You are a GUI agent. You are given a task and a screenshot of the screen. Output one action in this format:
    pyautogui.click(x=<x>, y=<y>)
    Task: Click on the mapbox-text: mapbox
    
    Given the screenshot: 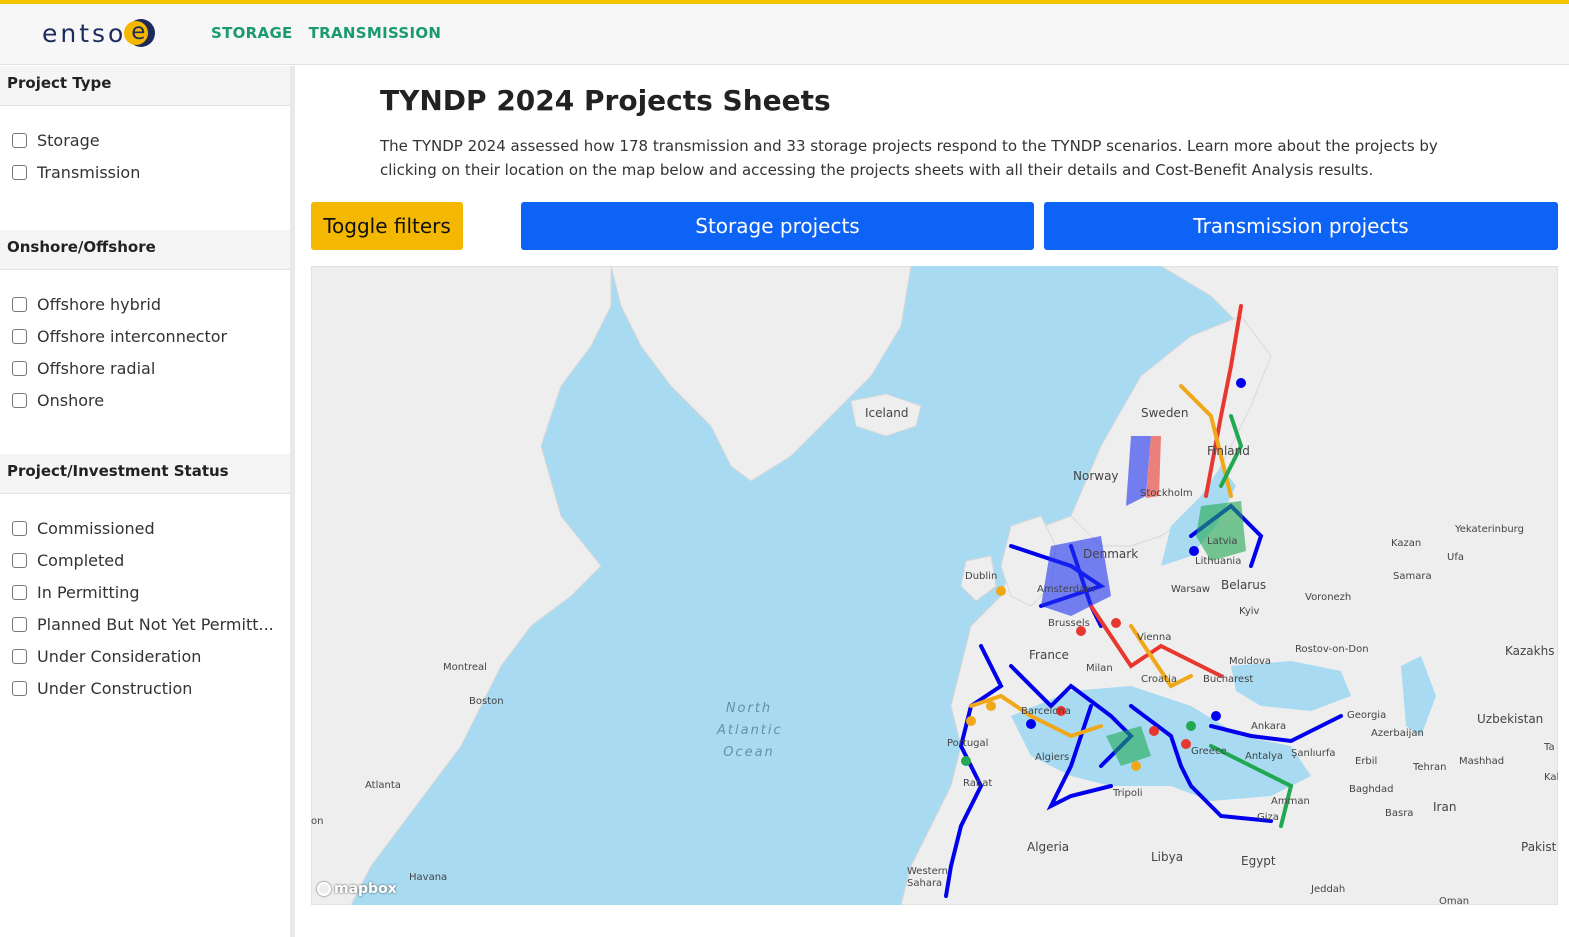 What is the action you would take?
    pyautogui.click(x=365, y=889)
    